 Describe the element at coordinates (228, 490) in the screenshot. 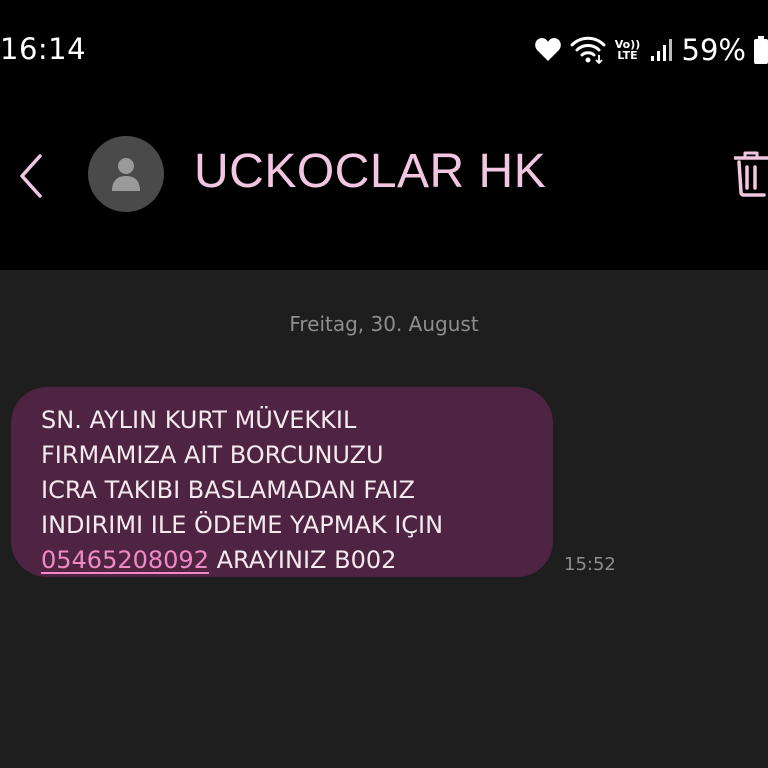

I see `message-line: ICRA TAKIBI BASLAMADAN FAIZ` at that location.